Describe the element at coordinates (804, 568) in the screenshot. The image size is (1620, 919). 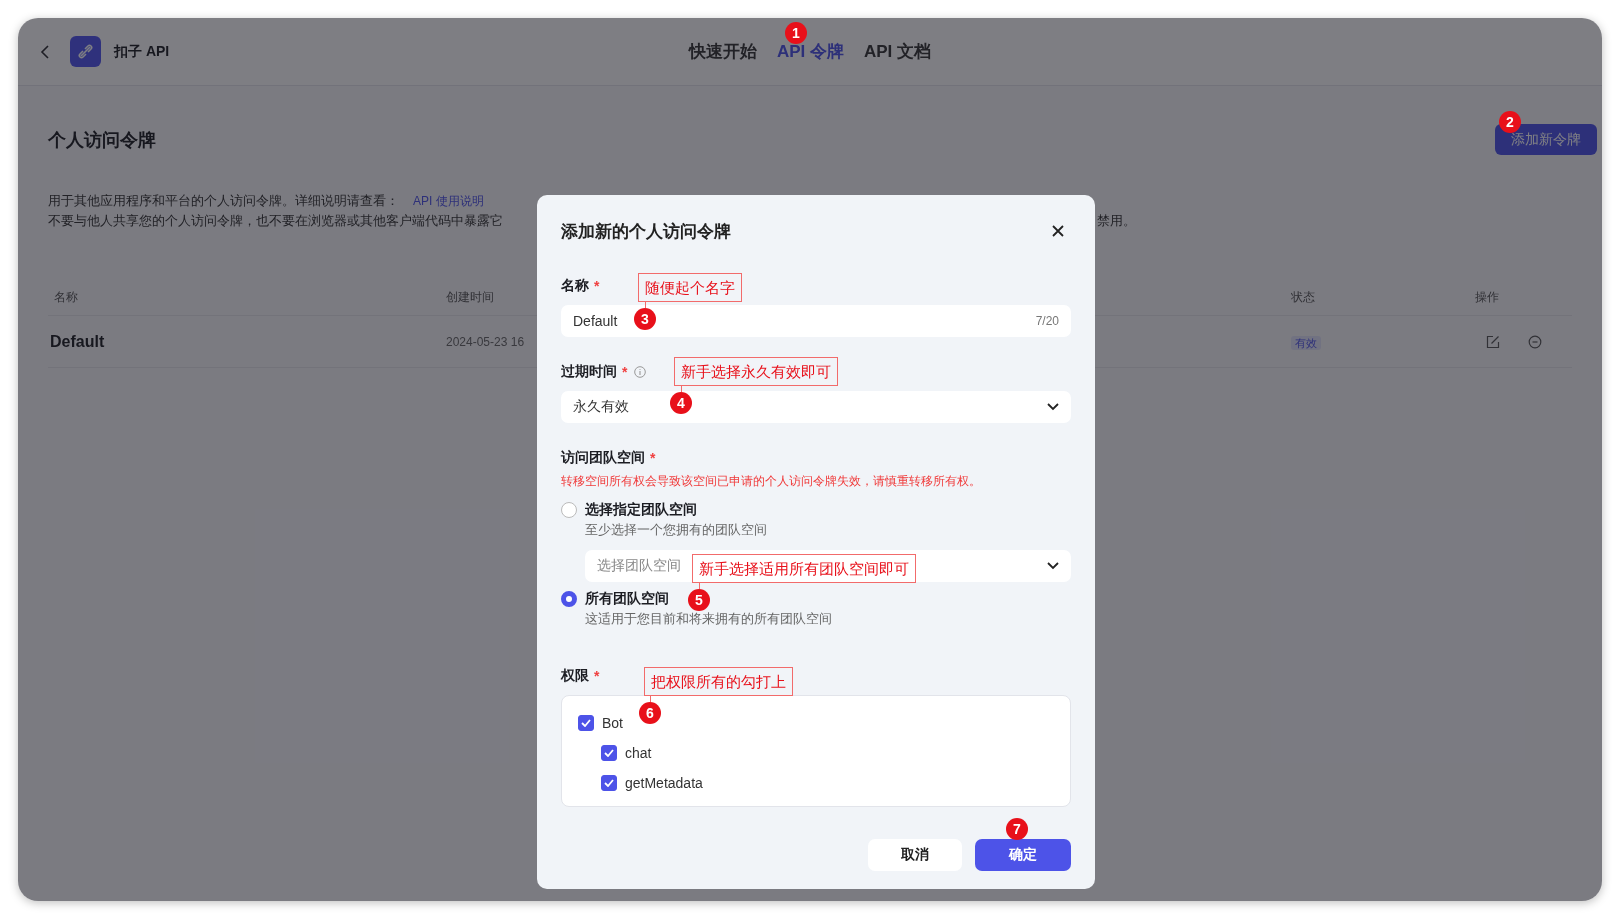
I see `callout-note: 新手选择适用所有团队空间即可` at that location.